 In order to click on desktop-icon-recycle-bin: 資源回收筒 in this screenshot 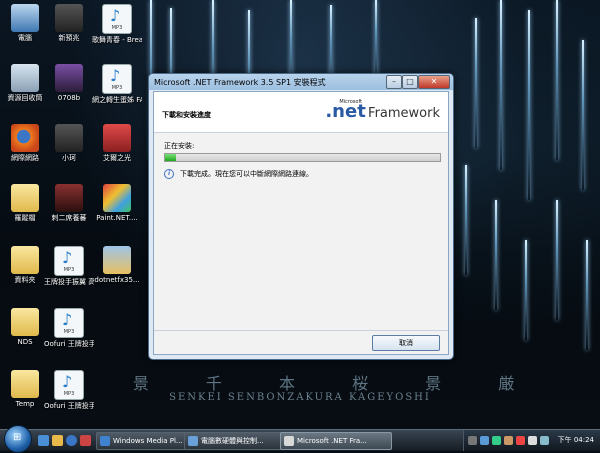, I will do `click(25, 83)`.